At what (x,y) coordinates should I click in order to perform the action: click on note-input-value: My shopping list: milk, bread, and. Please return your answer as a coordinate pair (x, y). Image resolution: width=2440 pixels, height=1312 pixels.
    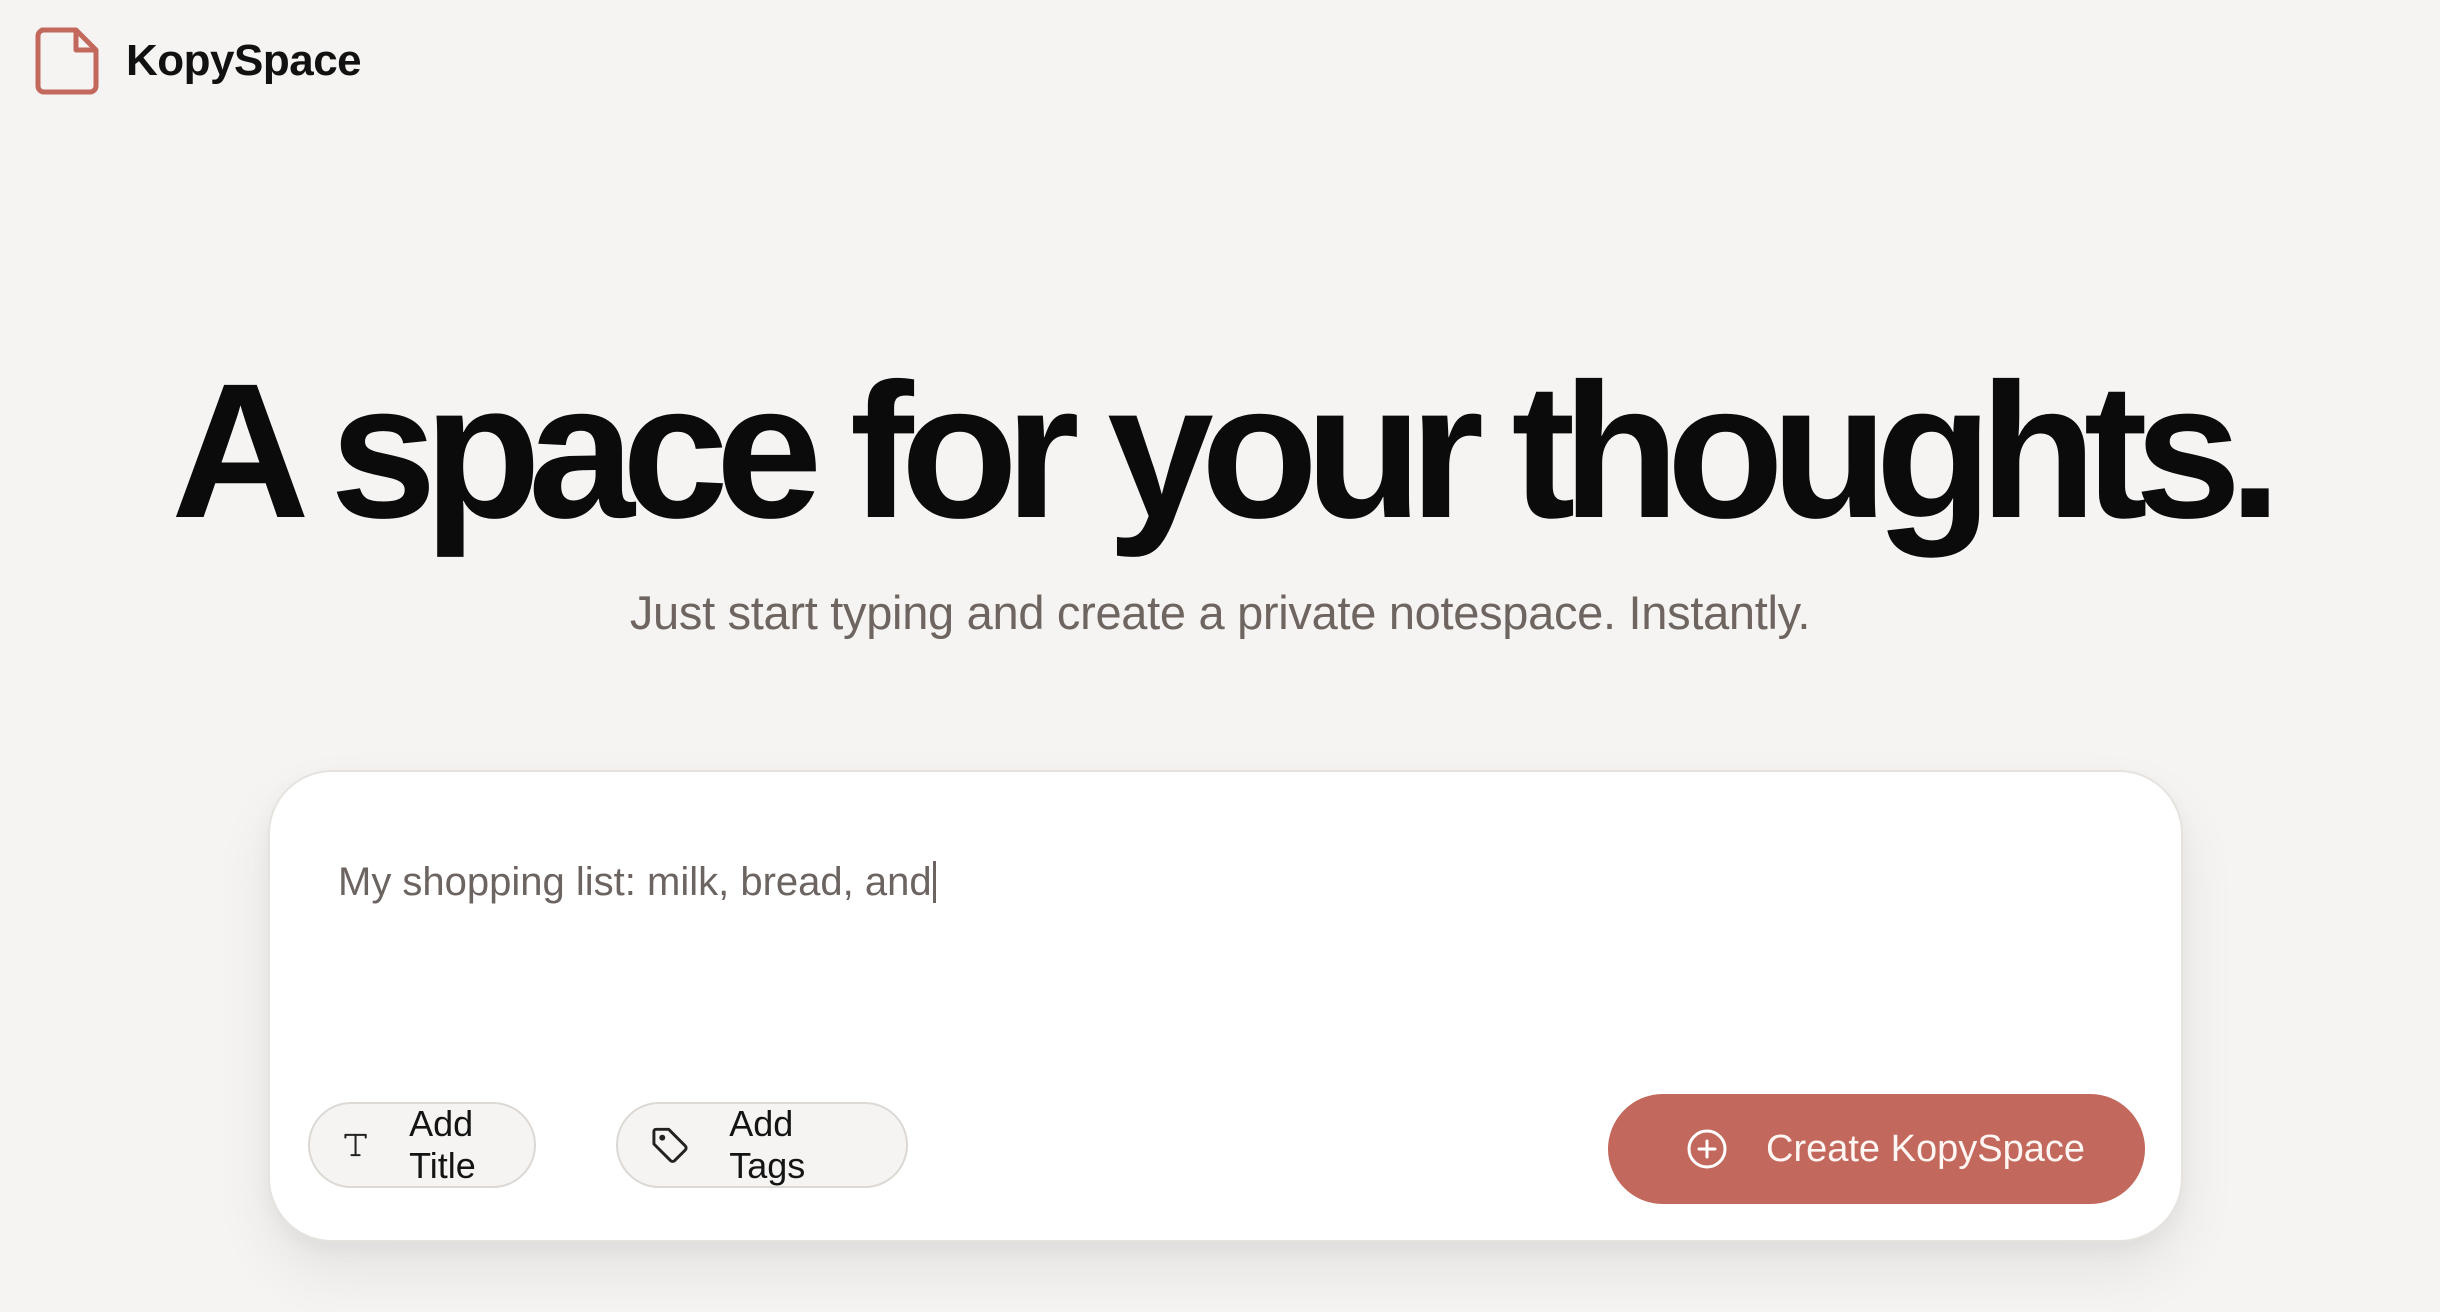
    Looking at the image, I should click on (635, 882).